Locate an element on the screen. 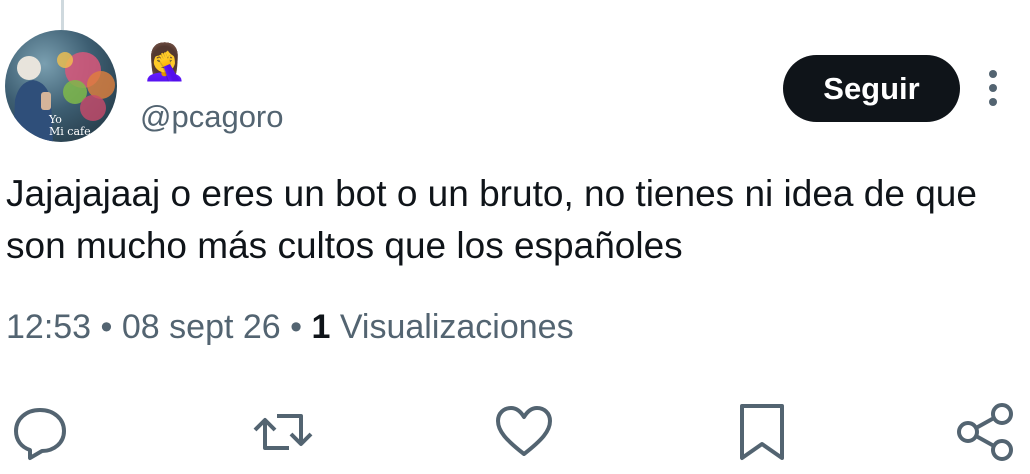 Image resolution: width=1030 pixels, height=474 pixels. share-icon is located at coordinates (985, 432).